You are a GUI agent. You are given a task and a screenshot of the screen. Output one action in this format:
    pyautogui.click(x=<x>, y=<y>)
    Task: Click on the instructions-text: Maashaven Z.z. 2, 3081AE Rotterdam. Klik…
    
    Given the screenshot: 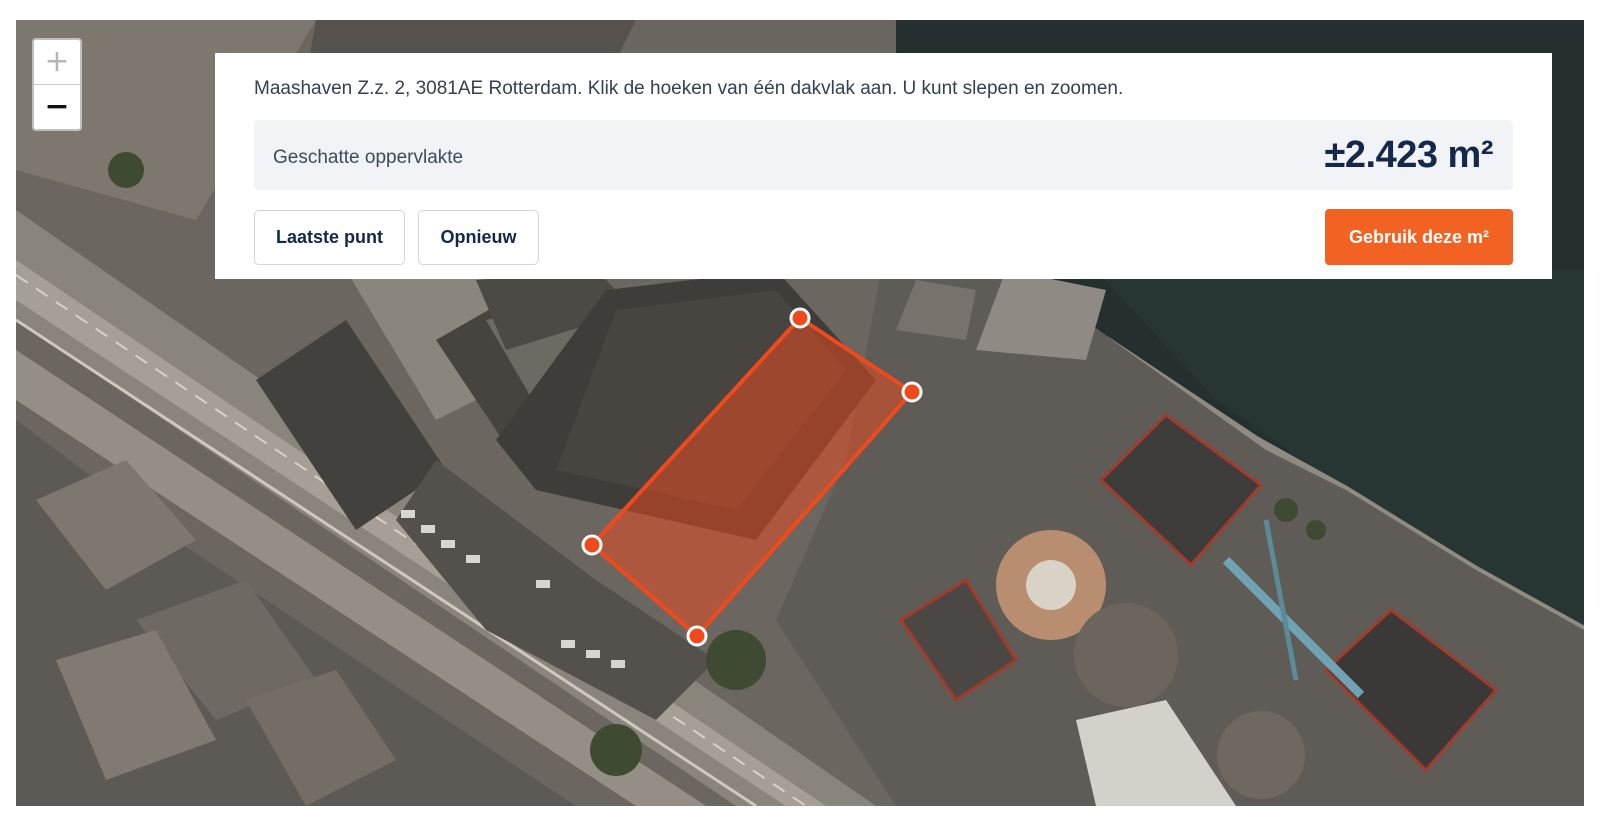 What is the action you would take?
    pyautogui.click(x=689, y=88)
    